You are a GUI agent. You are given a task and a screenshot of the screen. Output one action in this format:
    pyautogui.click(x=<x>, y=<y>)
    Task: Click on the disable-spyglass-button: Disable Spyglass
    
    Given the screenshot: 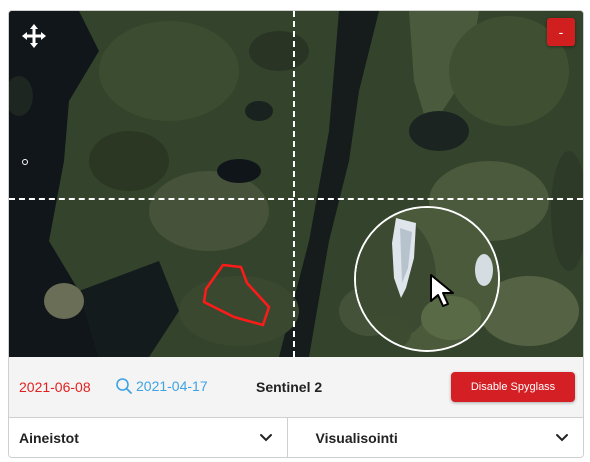 What is the action you would take?
    pyautogui.click(x=513, y=387)
    